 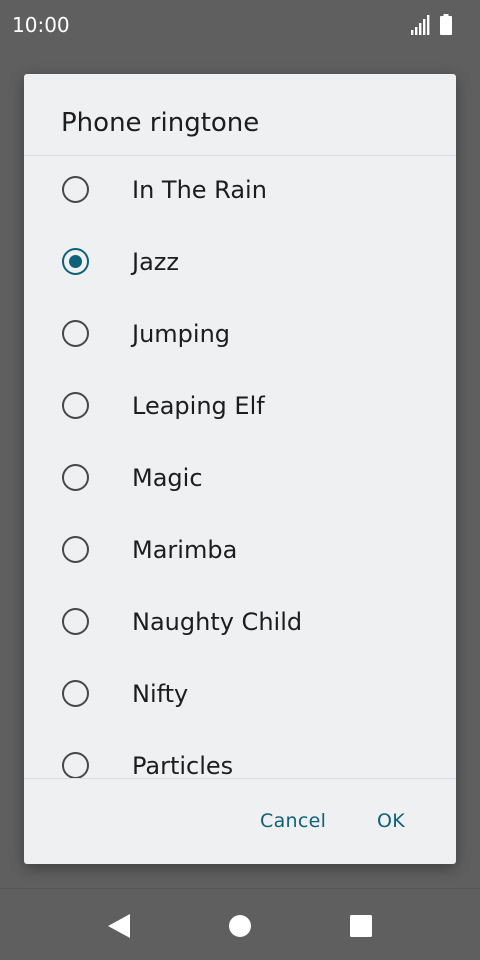 I want to click on ringtone-option-leaping-elf: Leaping Elf, so click(x=240, y=408).